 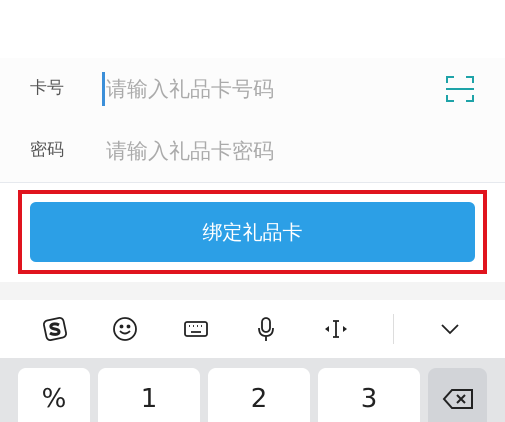 I want to click on keyboard-key: 3, so click(x=369, y=395).